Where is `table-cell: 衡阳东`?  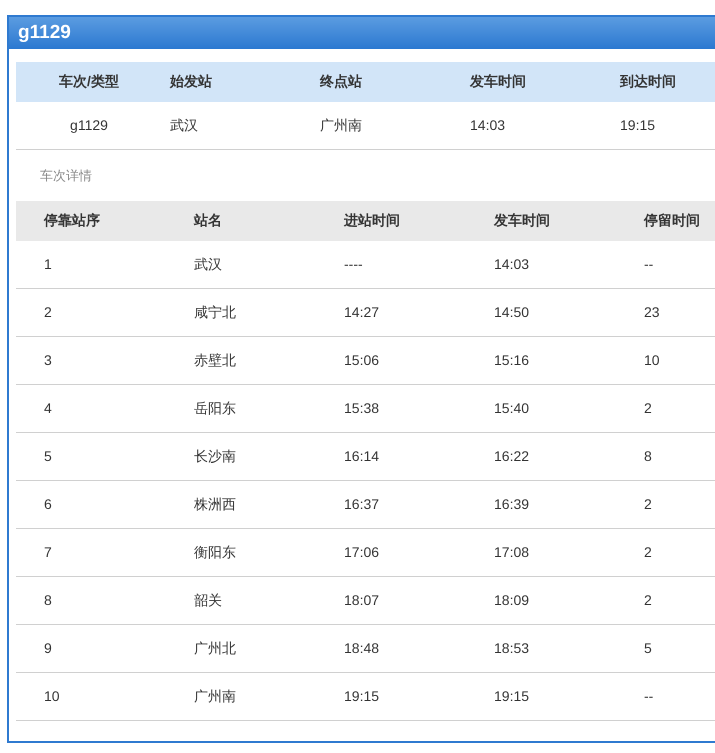 table-cell: 衡阳东 is located at coordinates (215, 552).